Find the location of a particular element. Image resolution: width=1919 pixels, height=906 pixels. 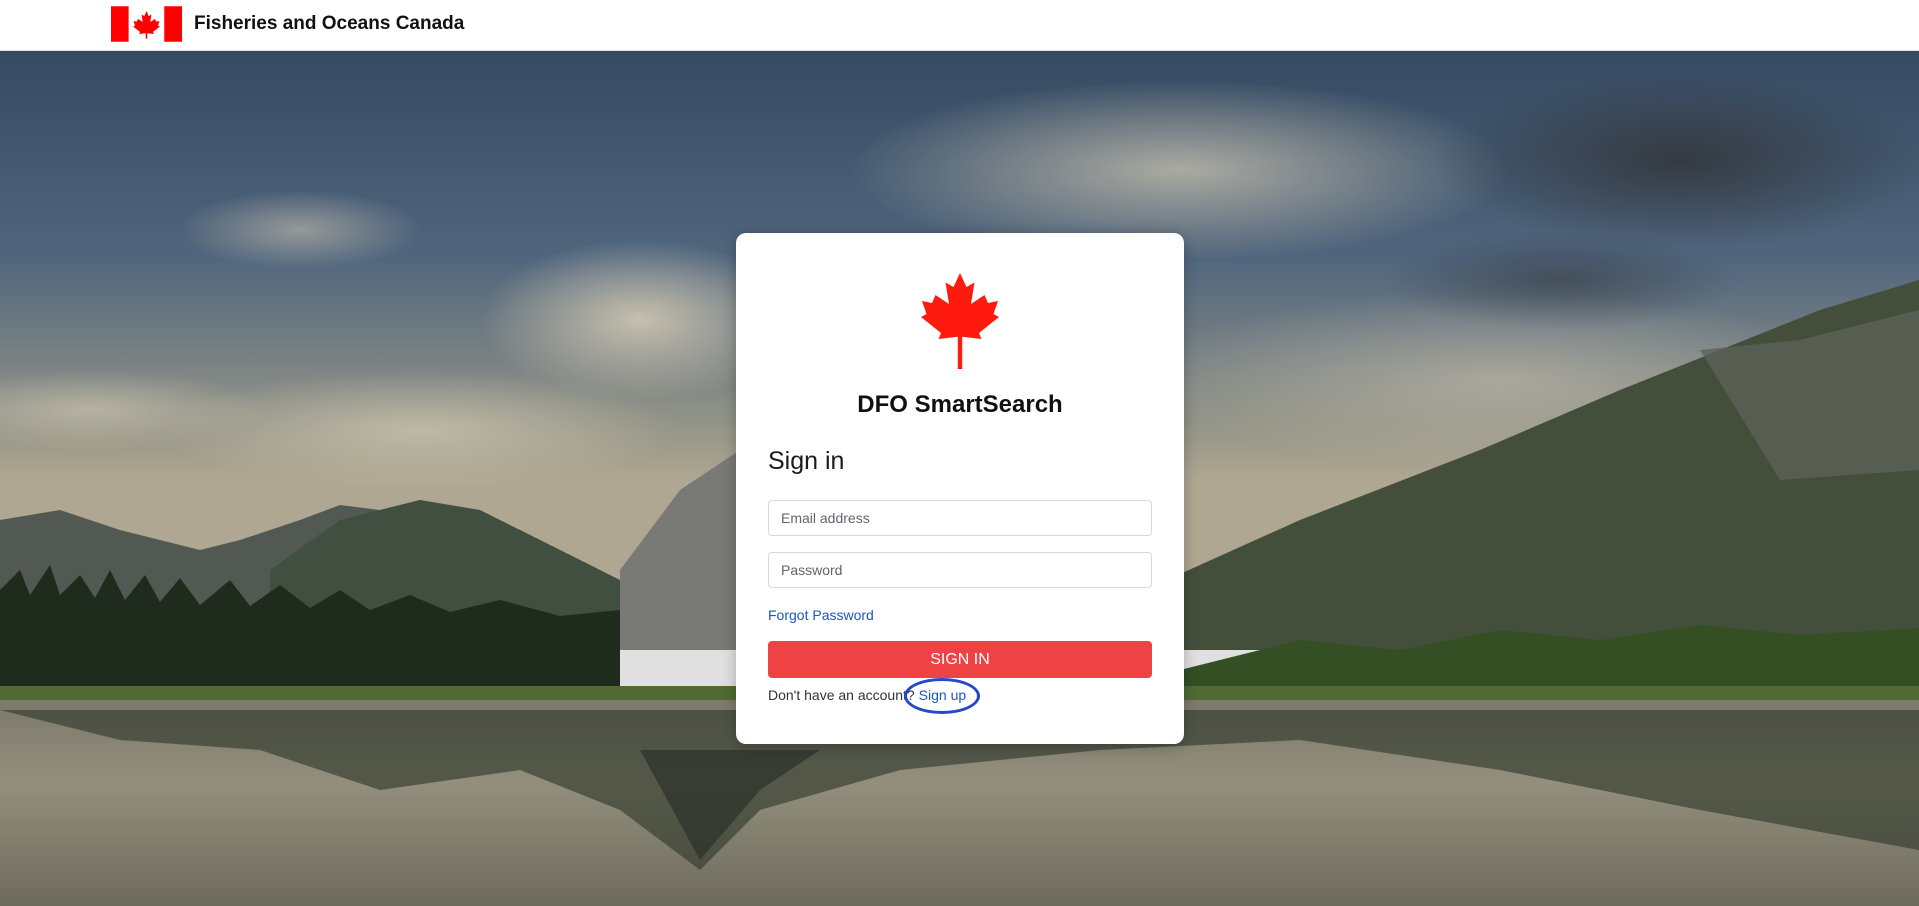

password-field is located at coordinates (960, 570).